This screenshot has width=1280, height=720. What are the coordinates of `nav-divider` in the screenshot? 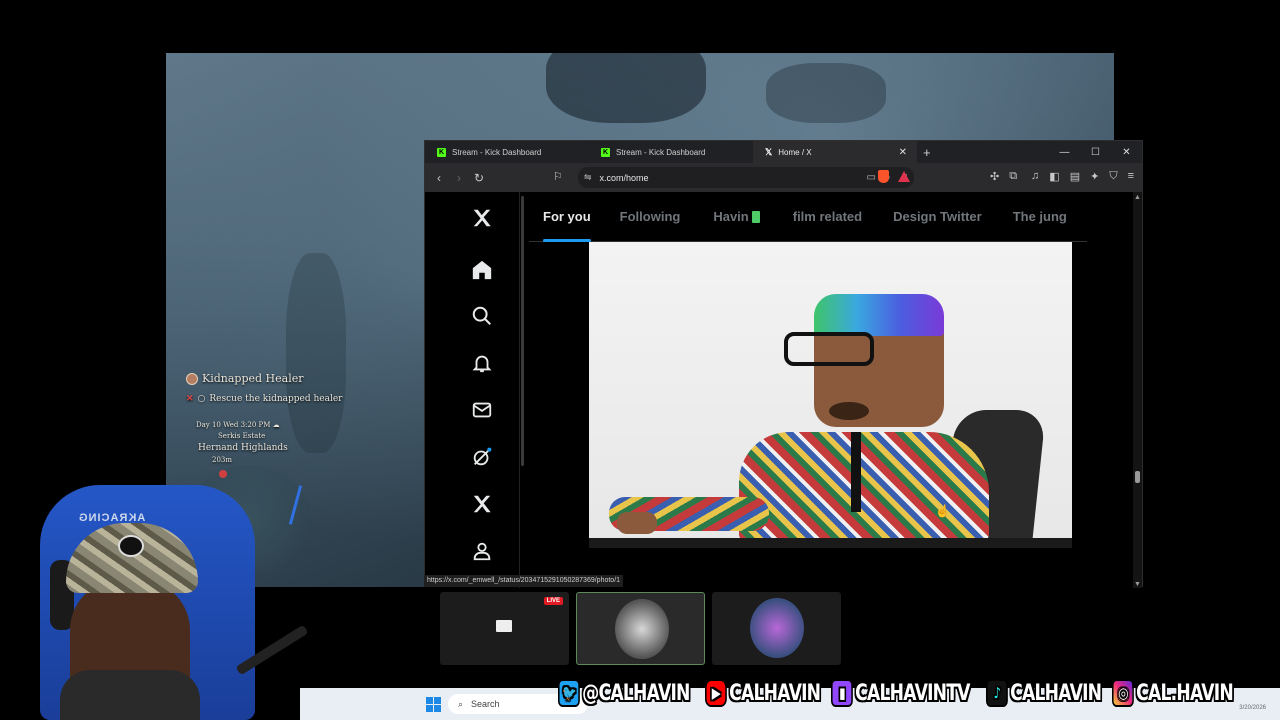 It's located at (519, 390).